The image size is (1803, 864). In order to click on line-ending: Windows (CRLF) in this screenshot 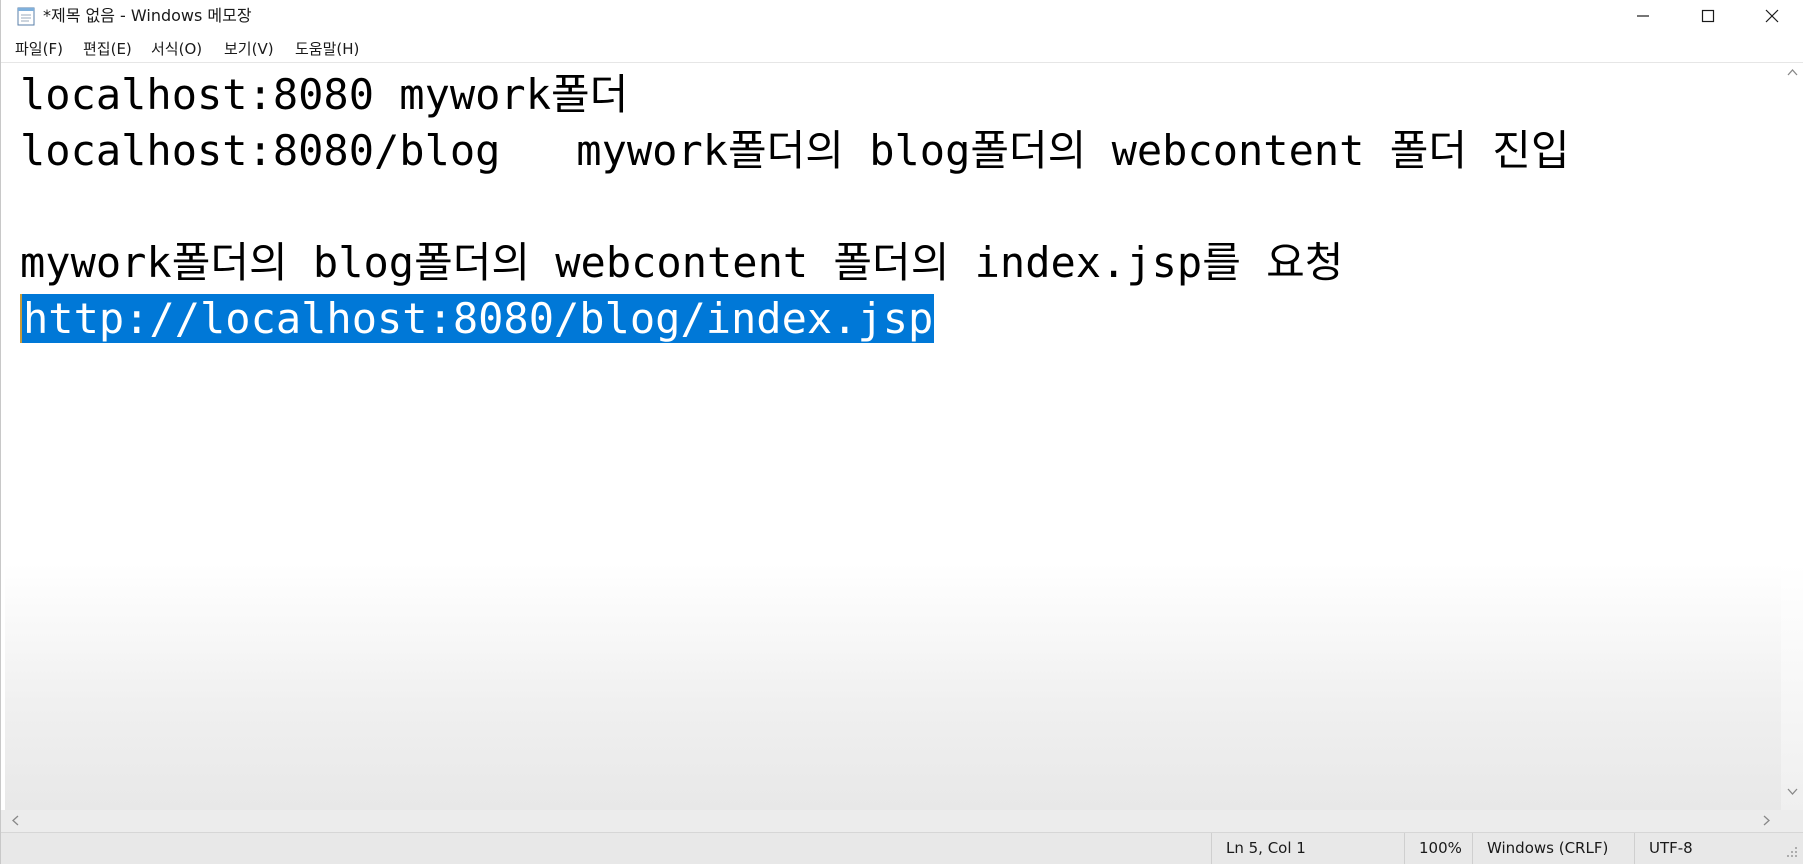, I will do `click(1553, 848)`.